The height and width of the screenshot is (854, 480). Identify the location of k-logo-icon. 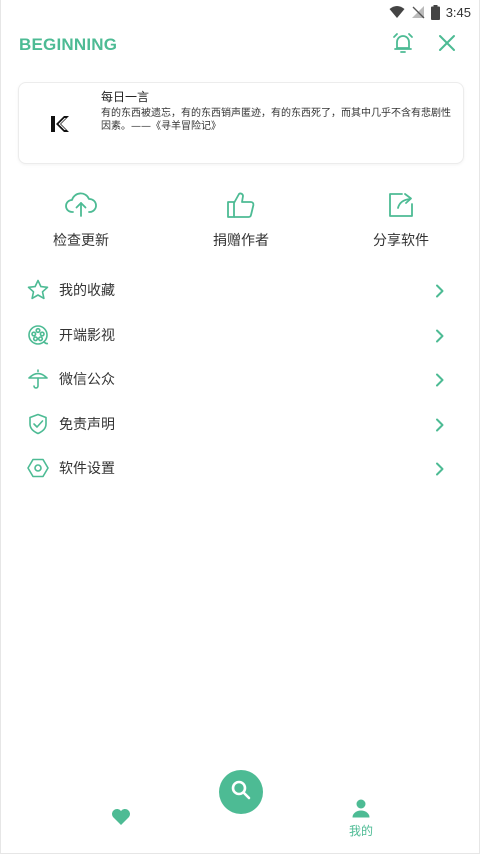
(60, 124).